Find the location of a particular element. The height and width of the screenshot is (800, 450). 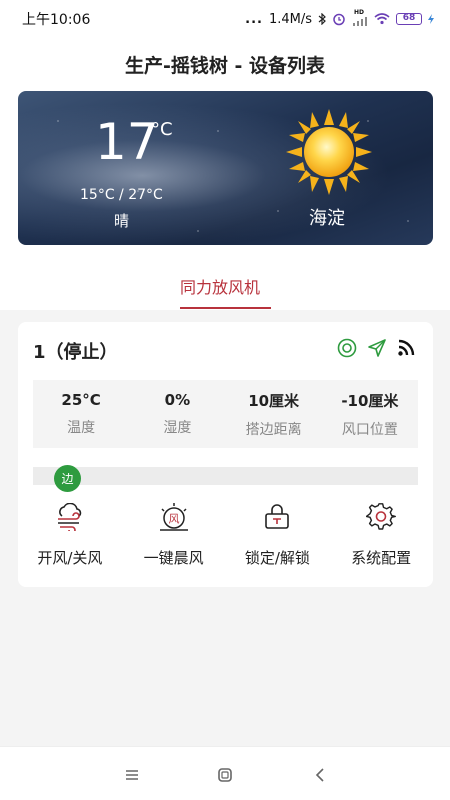

action-label: 开风/关风 is located at coordinates (70, 558).